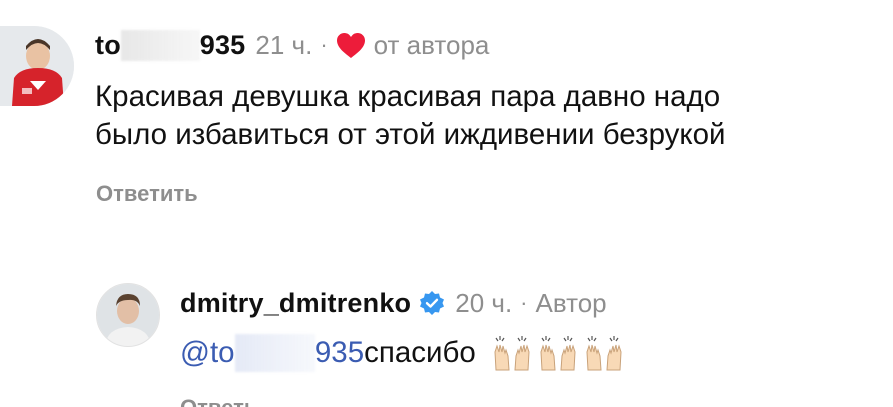 The width and height of the screenshot is (893, 407). Describe the element at coordinates (420, 352) in the screenshot. I see `comment-text-body: спасибо` at that location.